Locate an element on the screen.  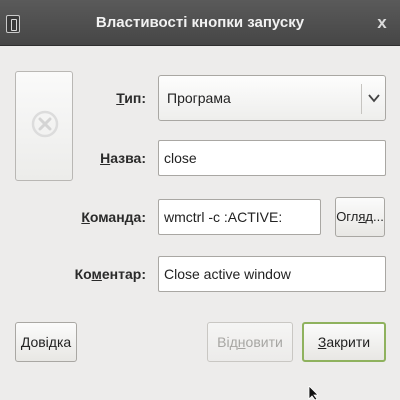
launcher-icon-button is located at coordinates (44, 126).